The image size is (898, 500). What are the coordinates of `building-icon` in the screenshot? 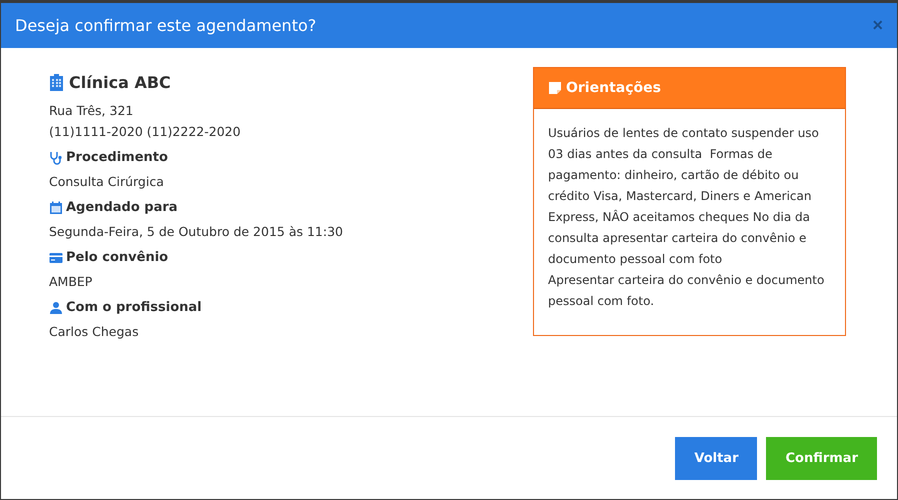 It's located at (56, 82).